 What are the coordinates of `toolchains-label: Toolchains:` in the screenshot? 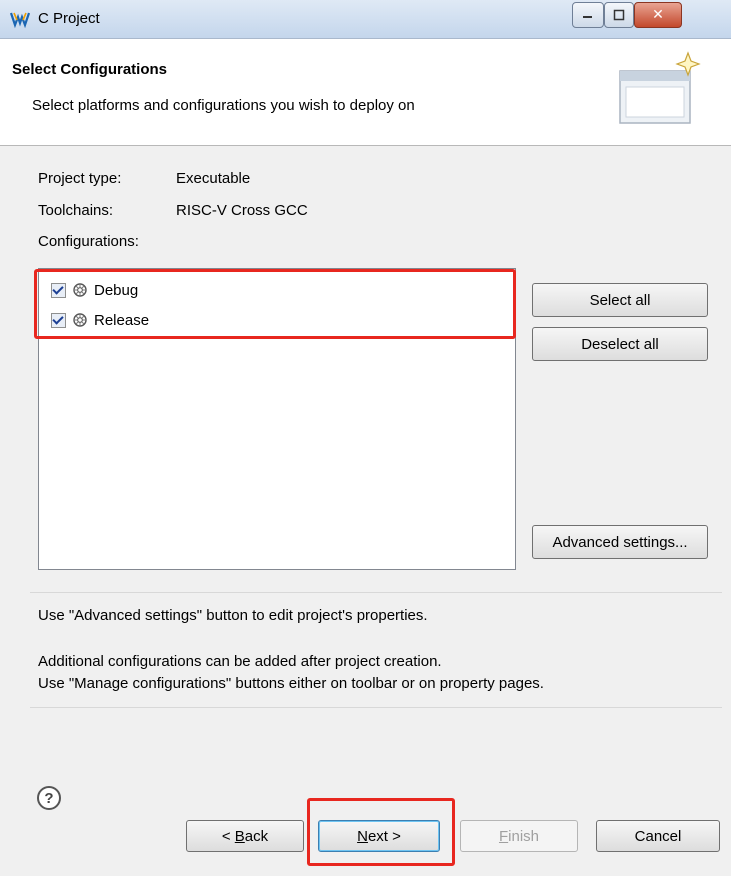 It's located at (76, 210).